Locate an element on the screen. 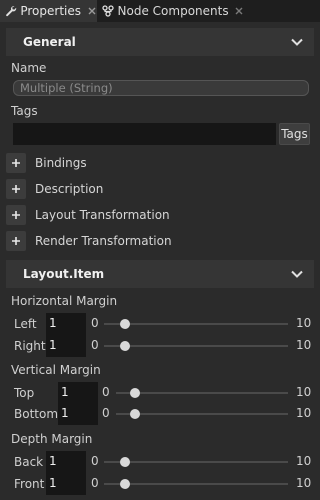 This screenshot has height=500, width=320. layout-item-section-header: Layout.Item is located at coordinates (160, 274).